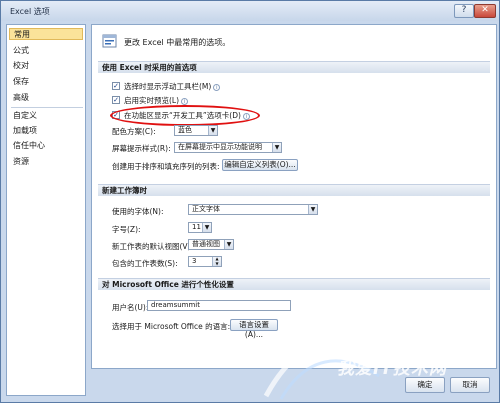 This screenshot has width=500, height=403. I want to click on title-bar: Excel 选项 ? ✕, so click(250, 11).